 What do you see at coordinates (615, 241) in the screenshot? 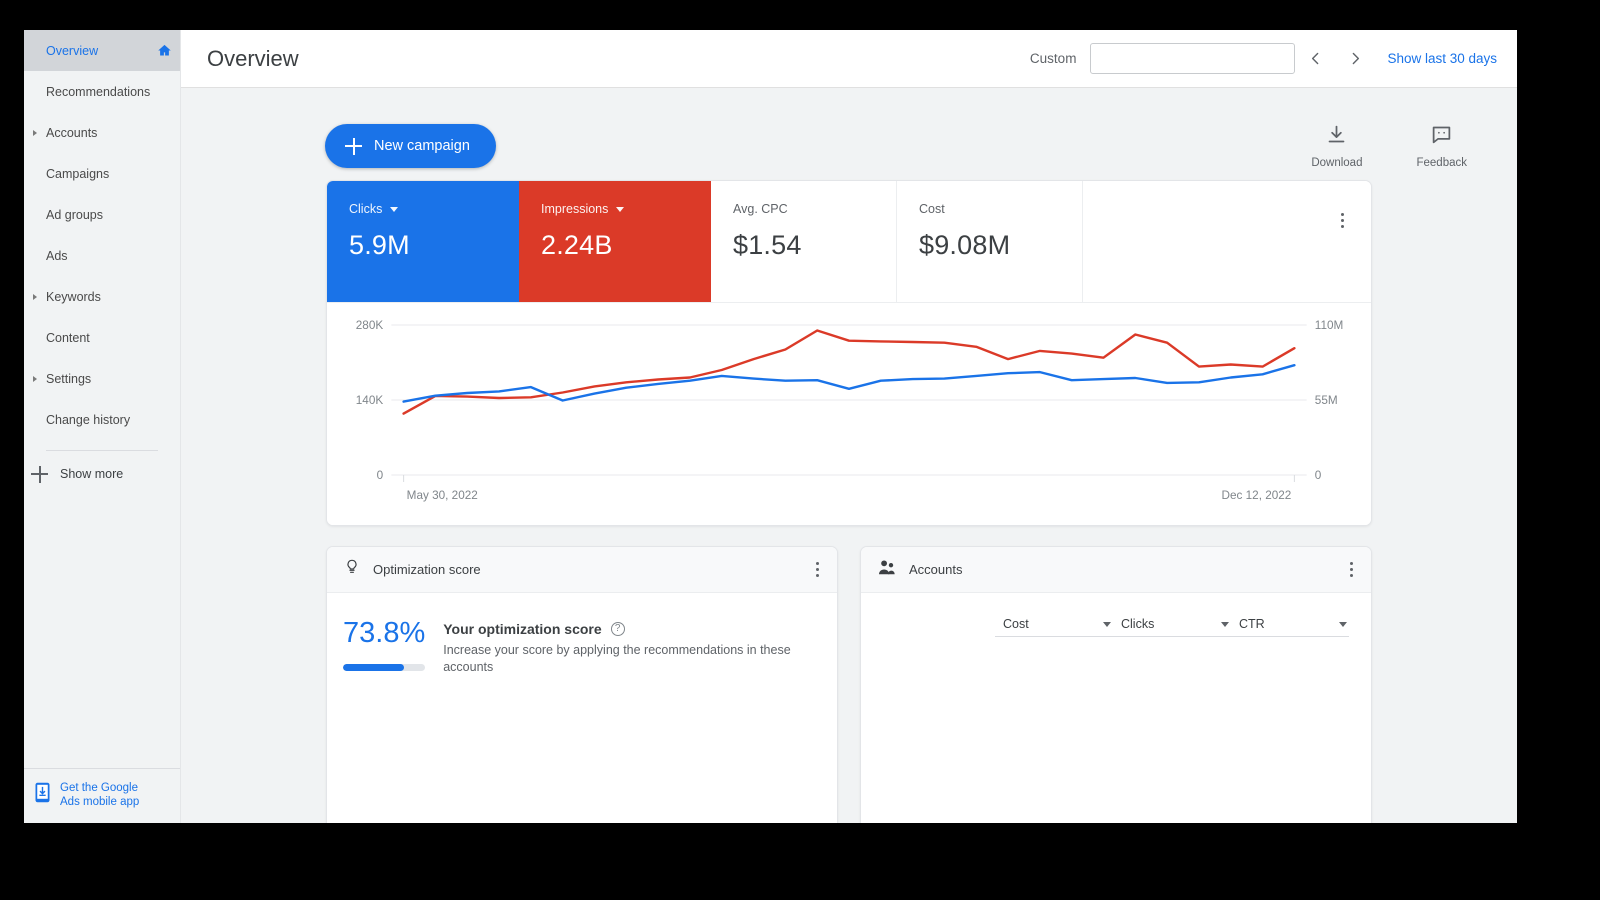
I see `metric-card-impressions: Impressions 2.24B` at bounding box center [615, 241].